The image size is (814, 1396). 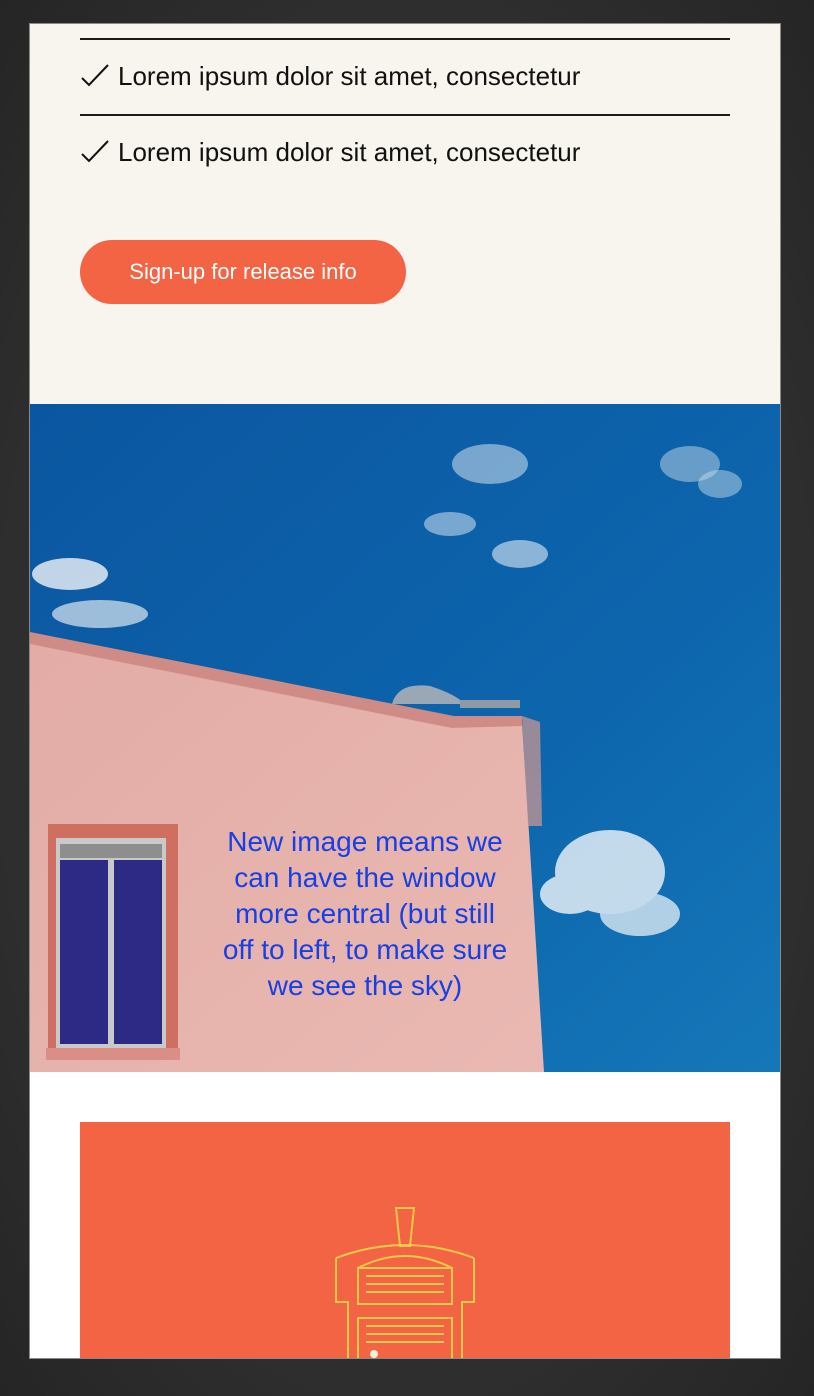 I want to click on building-illustration-icon, so click(x=405, y=1282).